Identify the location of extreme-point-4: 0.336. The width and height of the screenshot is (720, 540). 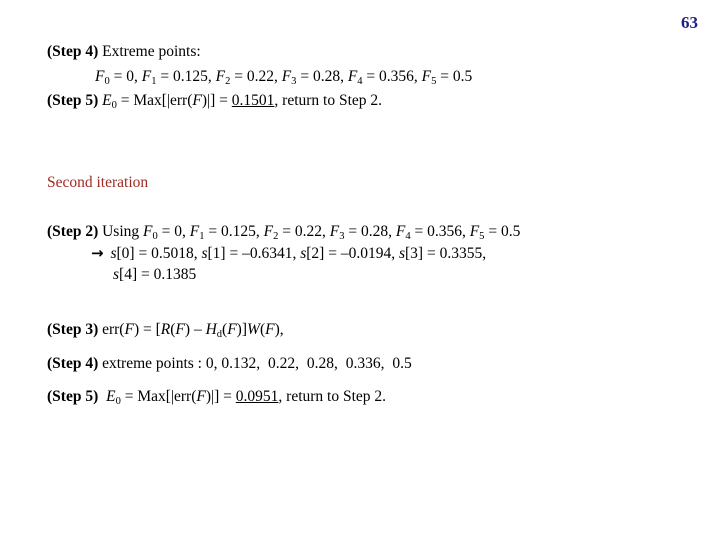
(363, 363).